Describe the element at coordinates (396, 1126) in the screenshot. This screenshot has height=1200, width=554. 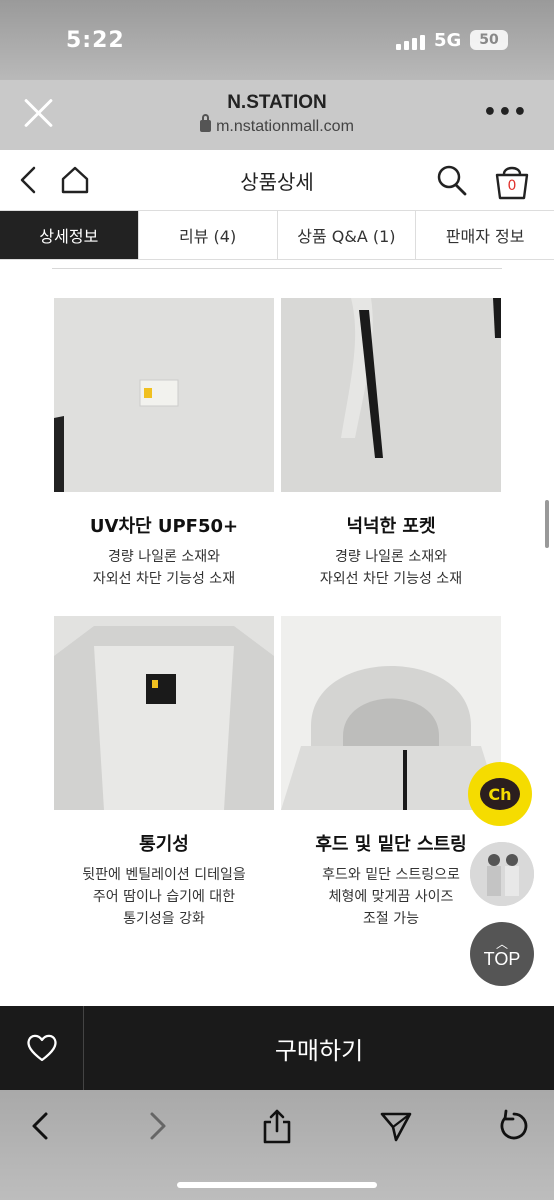
I see `send-icon` at that location.